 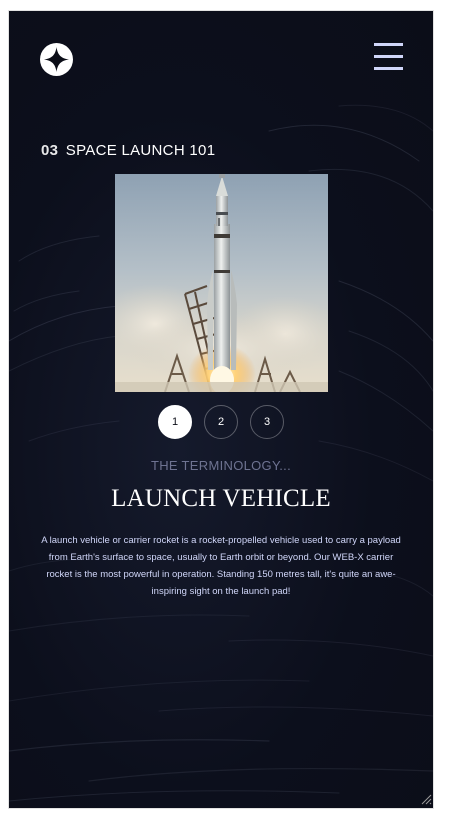 What do you see at coordinates (50, 150) in the screenshot?
I see `page-heading-number: 03` at bounding box center [50, 150].